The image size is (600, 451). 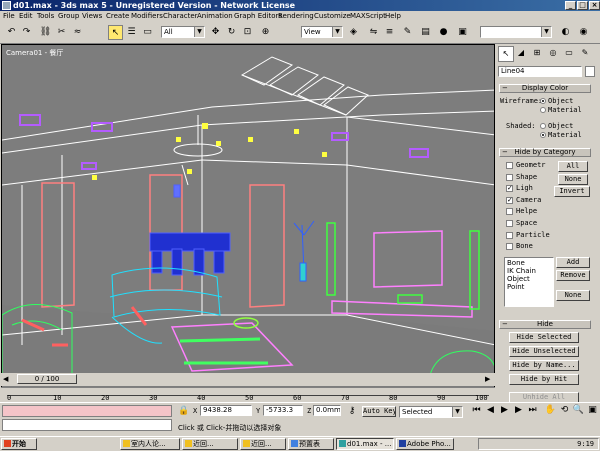 I want to click on modify-tab-icon: ◢, so click(x=521, y=53).